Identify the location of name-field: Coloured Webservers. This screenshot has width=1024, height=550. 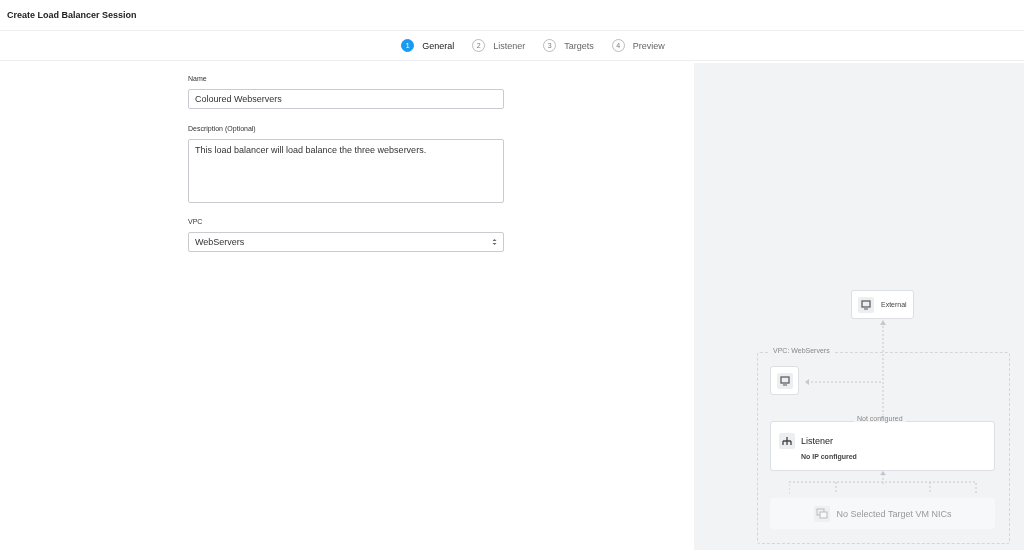
(346, 99).